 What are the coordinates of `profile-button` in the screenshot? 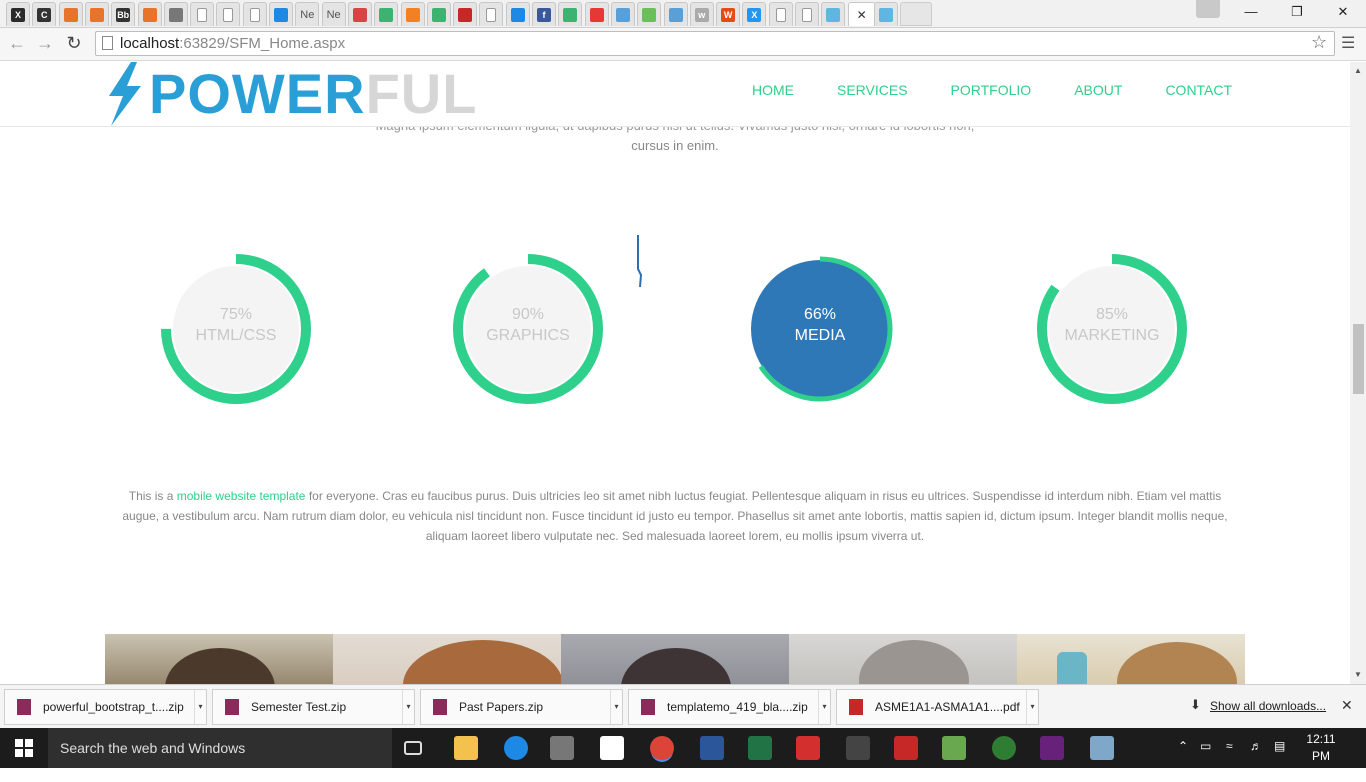 It's located at (1208, 9).